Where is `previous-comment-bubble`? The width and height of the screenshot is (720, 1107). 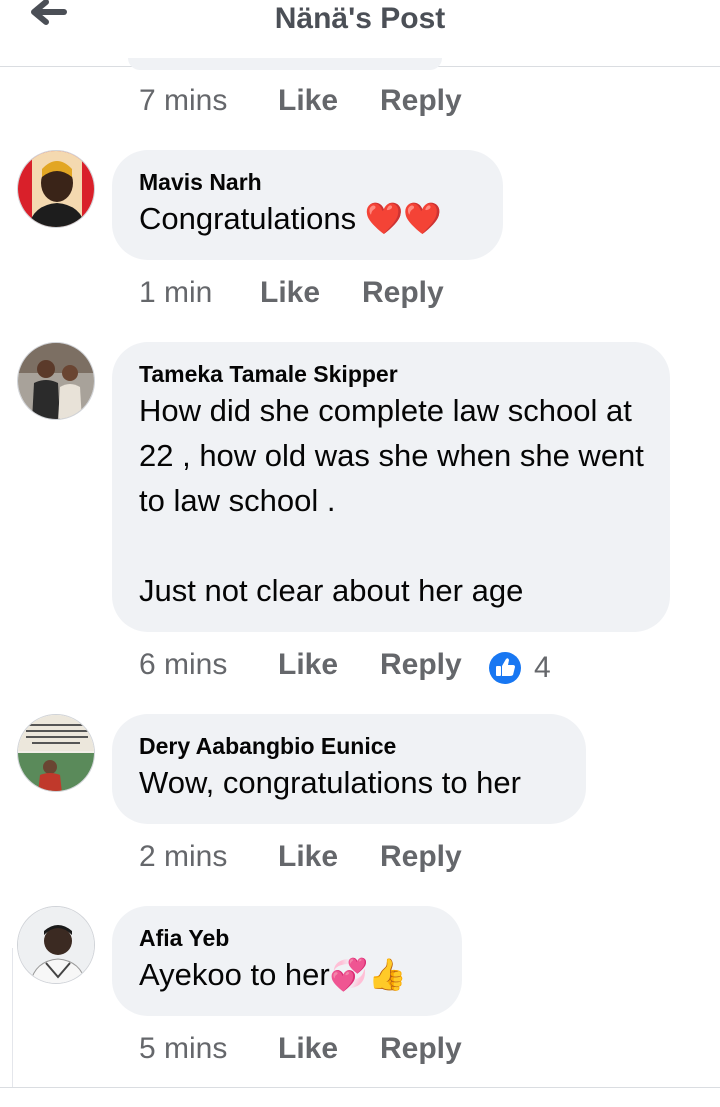 previous-comment-bubble is located at coordinates (285, 64).